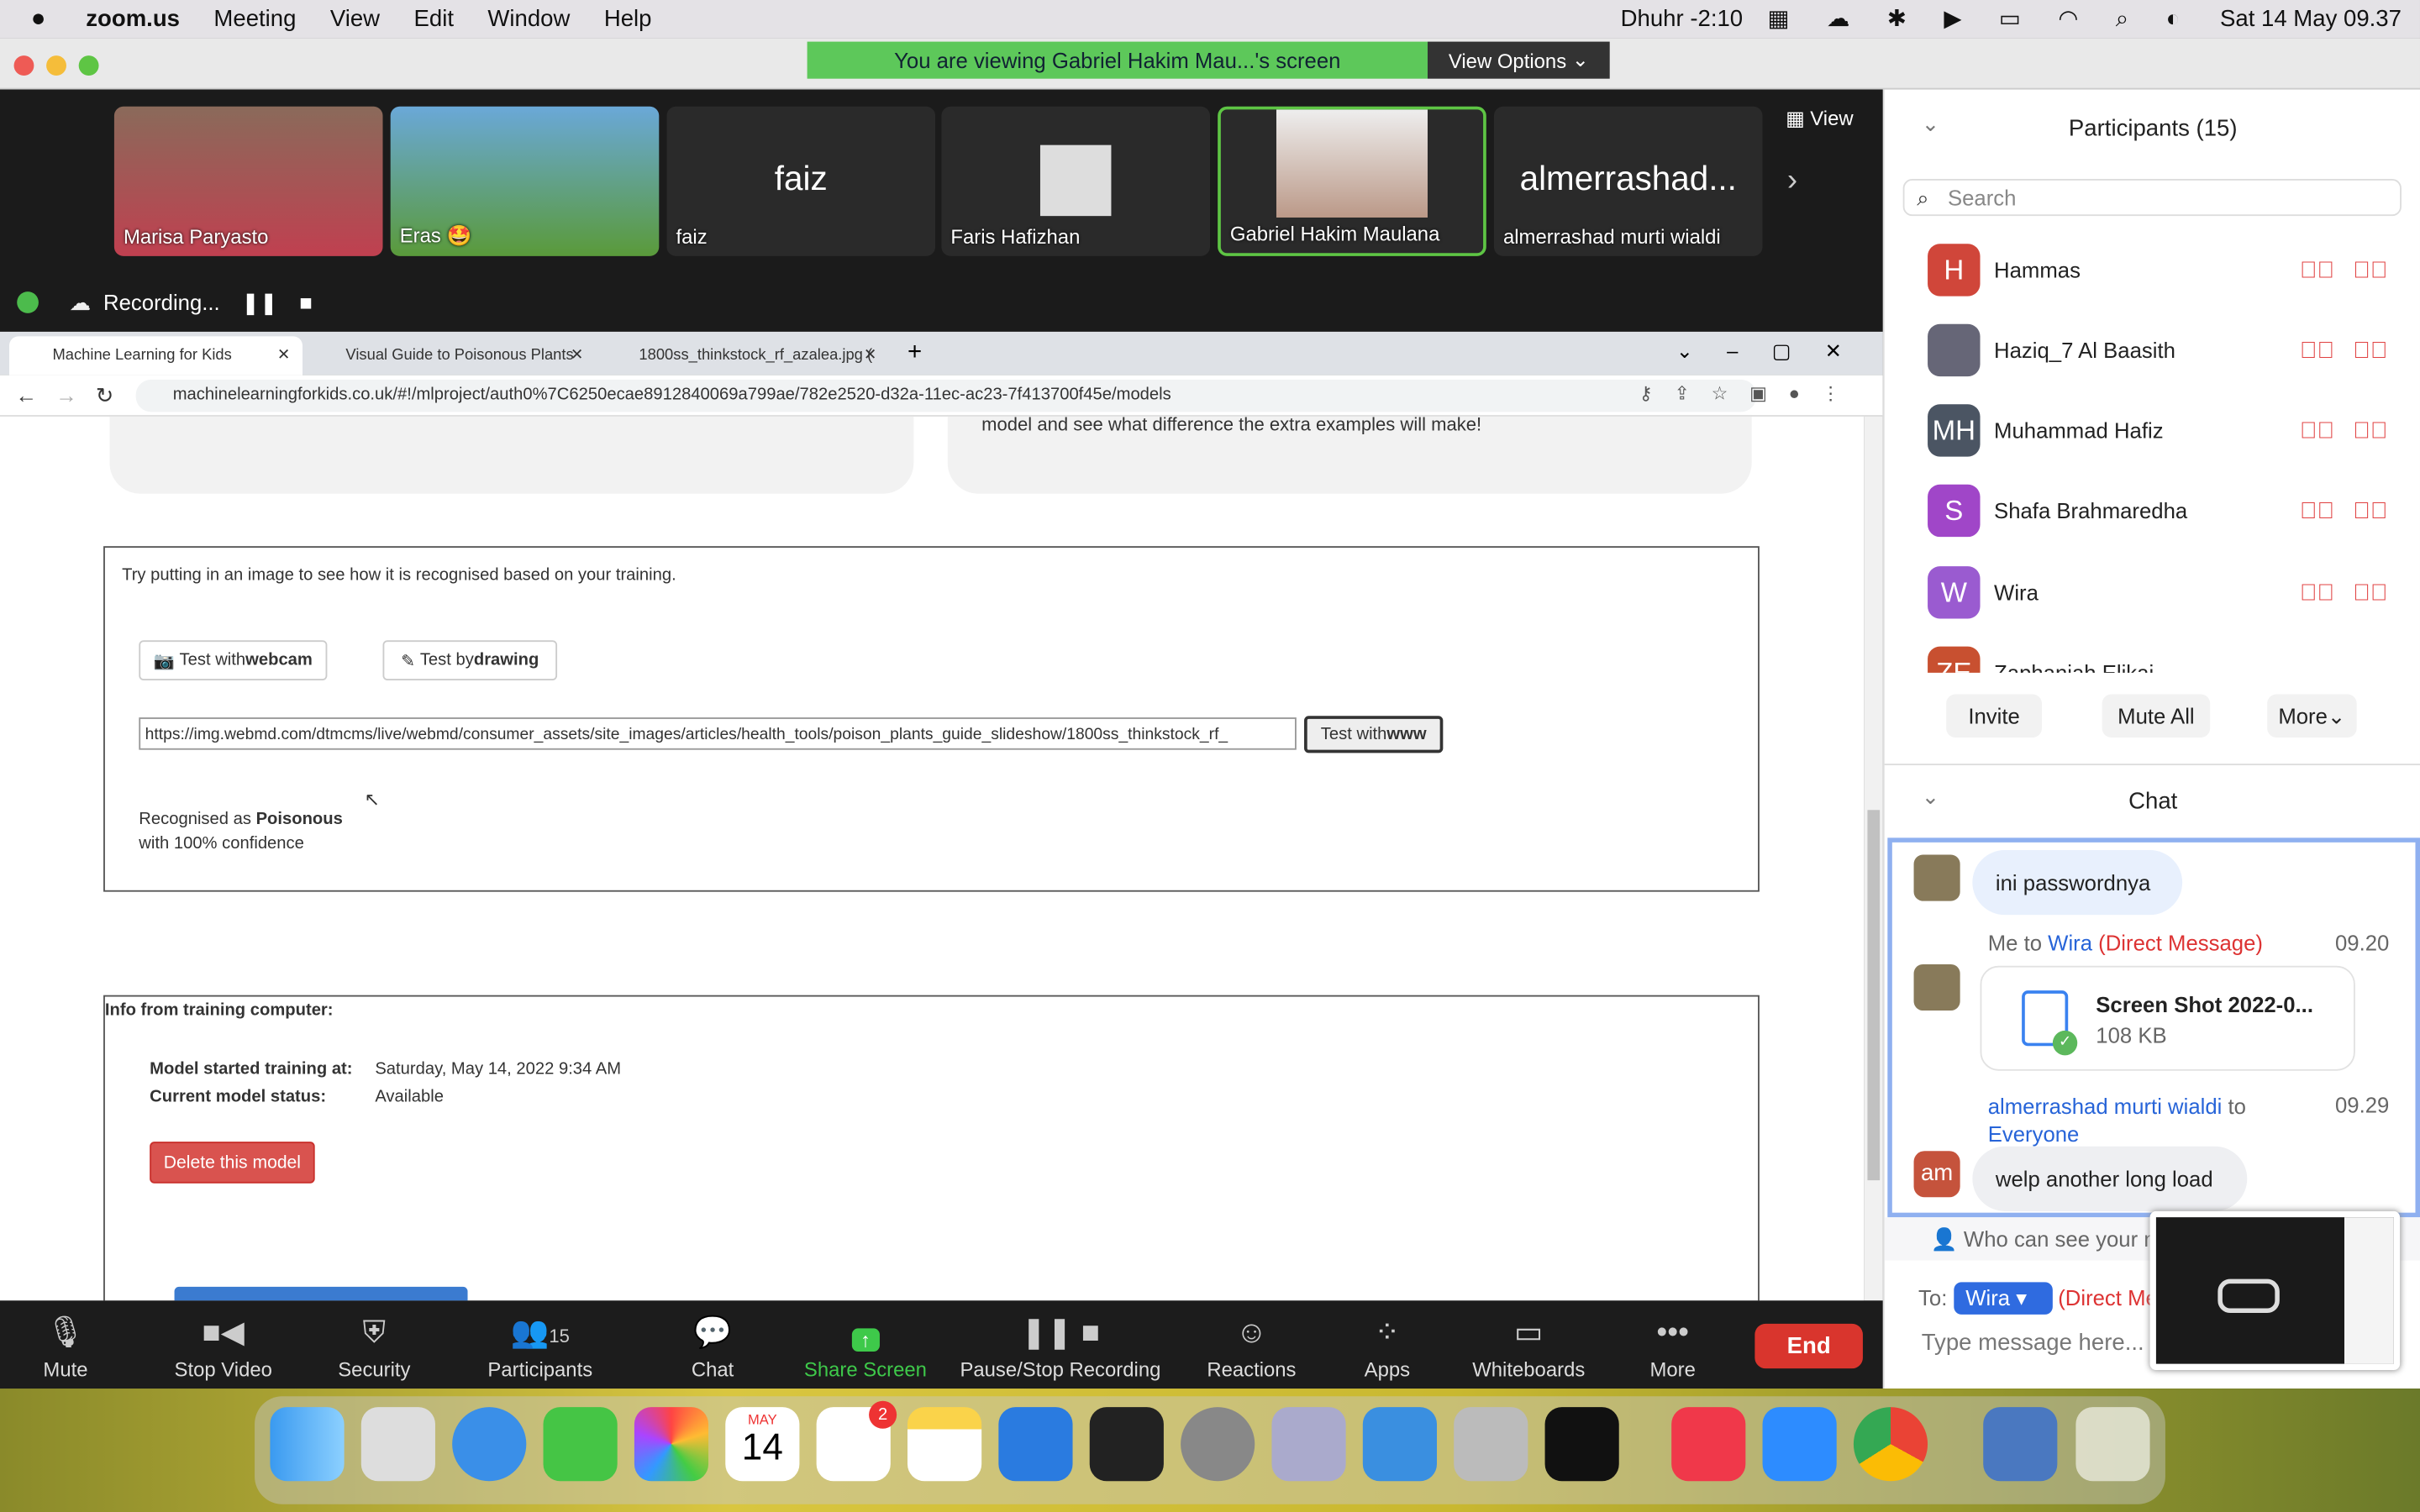  I want to click on whiteboards-button: ▭ Whiteboards, so click(1528, 1344).